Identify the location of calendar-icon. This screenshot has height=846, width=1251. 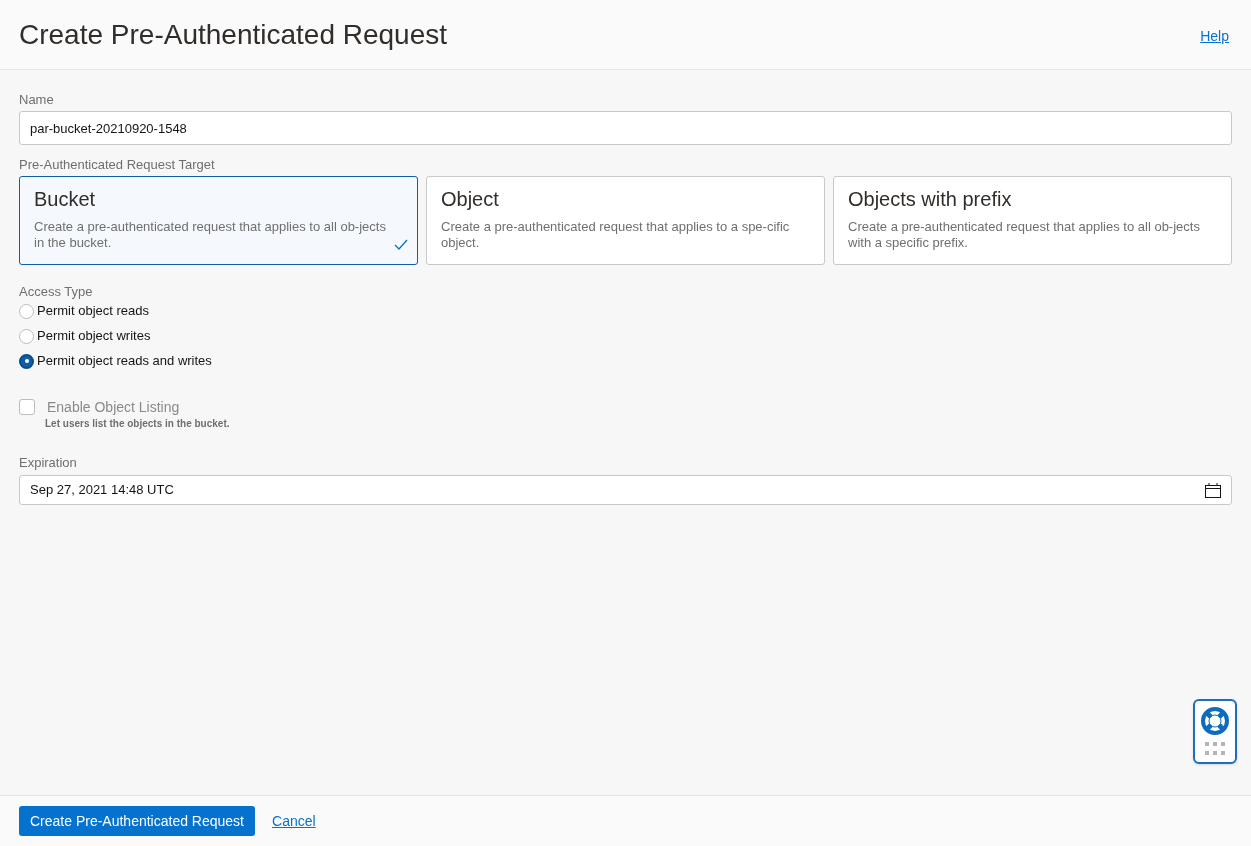
(1213, 490).